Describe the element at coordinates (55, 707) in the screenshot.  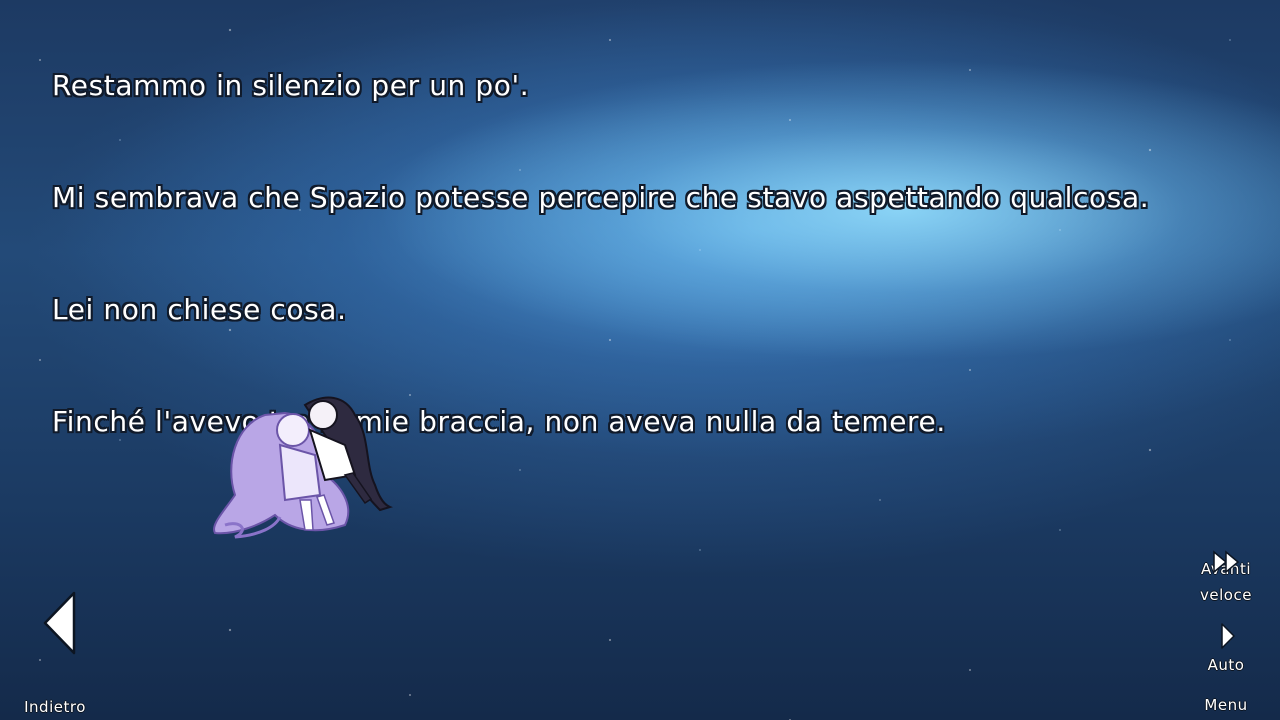
I see `back-label: Indietro` at that location.